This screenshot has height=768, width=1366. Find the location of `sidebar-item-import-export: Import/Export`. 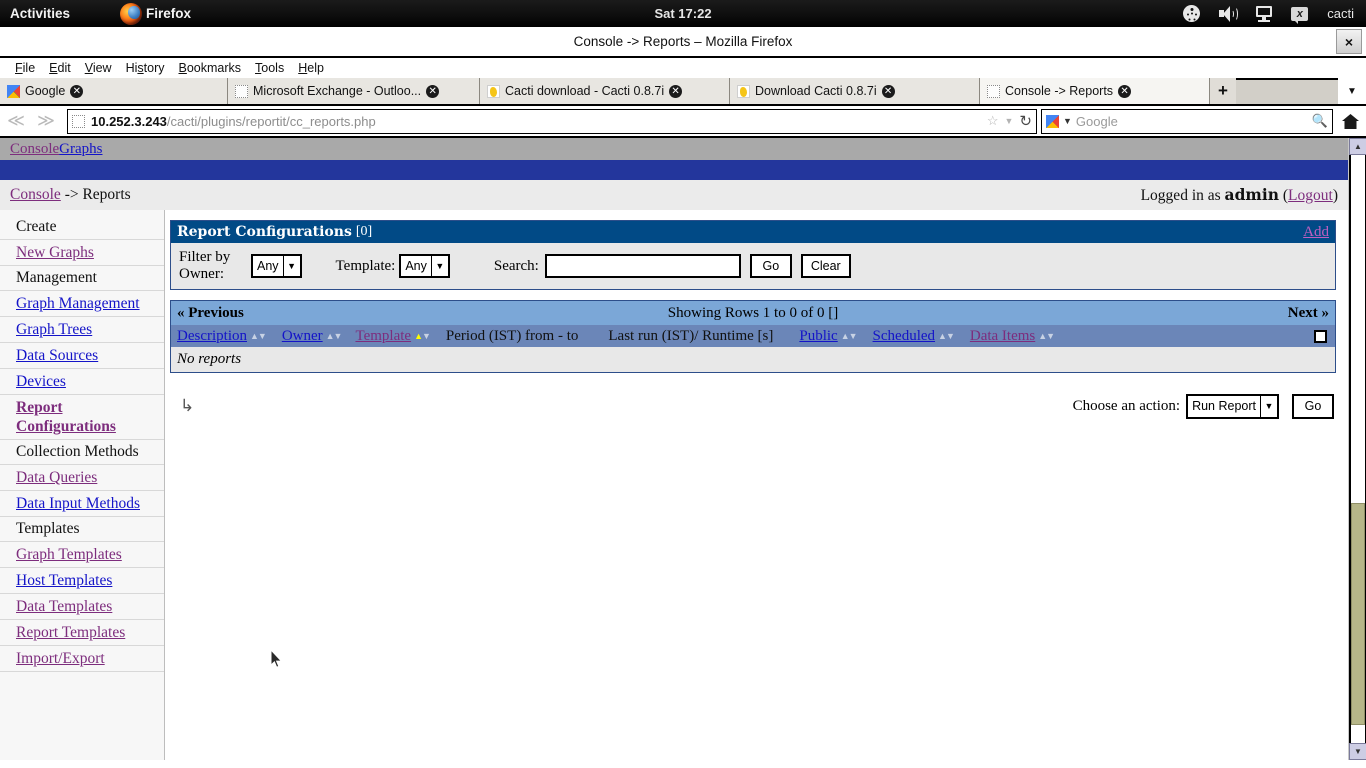

sidebar-item-import-export: Import/Export is located at coordinates (82, 659).